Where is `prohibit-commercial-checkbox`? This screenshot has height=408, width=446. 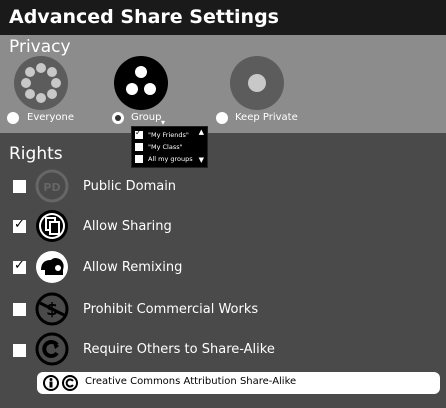
prohibit-commercial-checkbox is located at coordinates (19, 309).